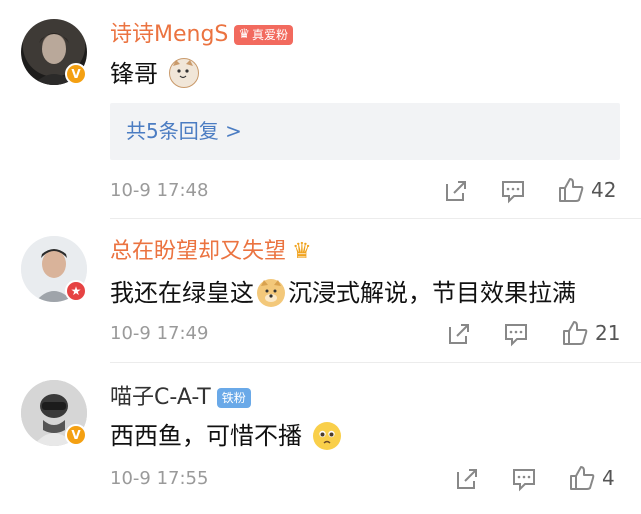 The width and height of the screenshot is (641, 514). What do you see at coordinates (182, 293) in the screenshot?
I see `comment-text-part1: 我还在绿皇这` at bounding box center [182, 293].